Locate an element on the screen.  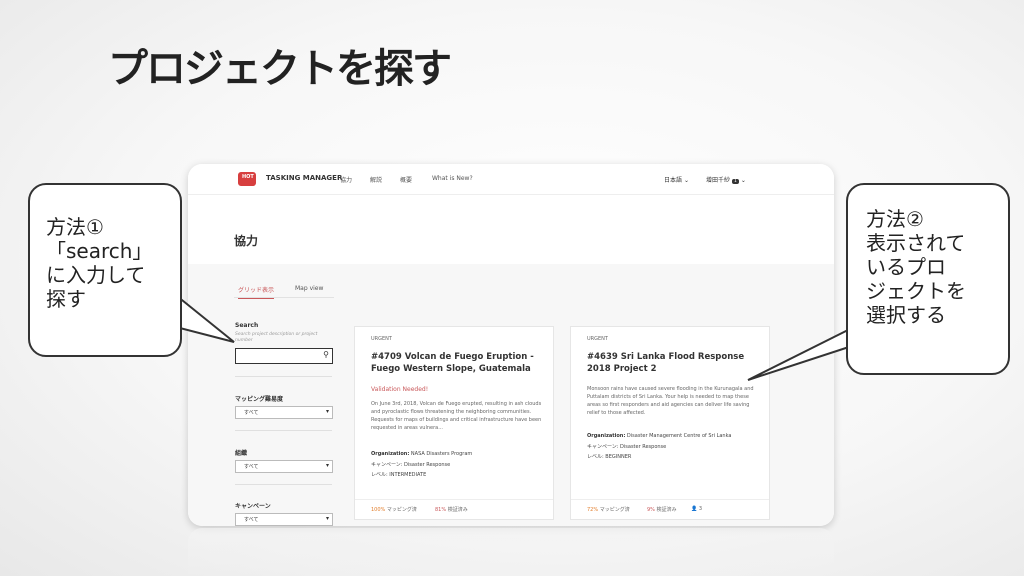
left-callout: 方法① 「search」 に入力して 探す is located at coordinates (105, 270).